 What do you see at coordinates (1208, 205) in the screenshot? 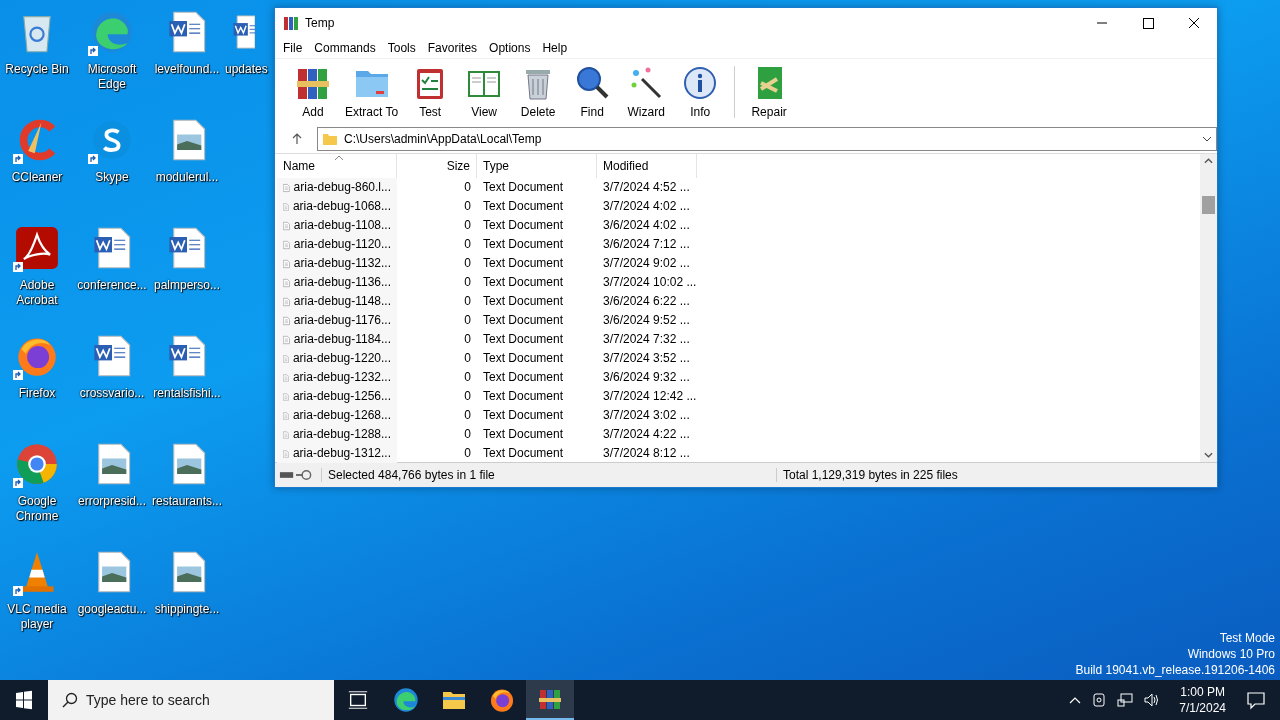
I see `scroll-thumb` at bounding box center [1208, 205].